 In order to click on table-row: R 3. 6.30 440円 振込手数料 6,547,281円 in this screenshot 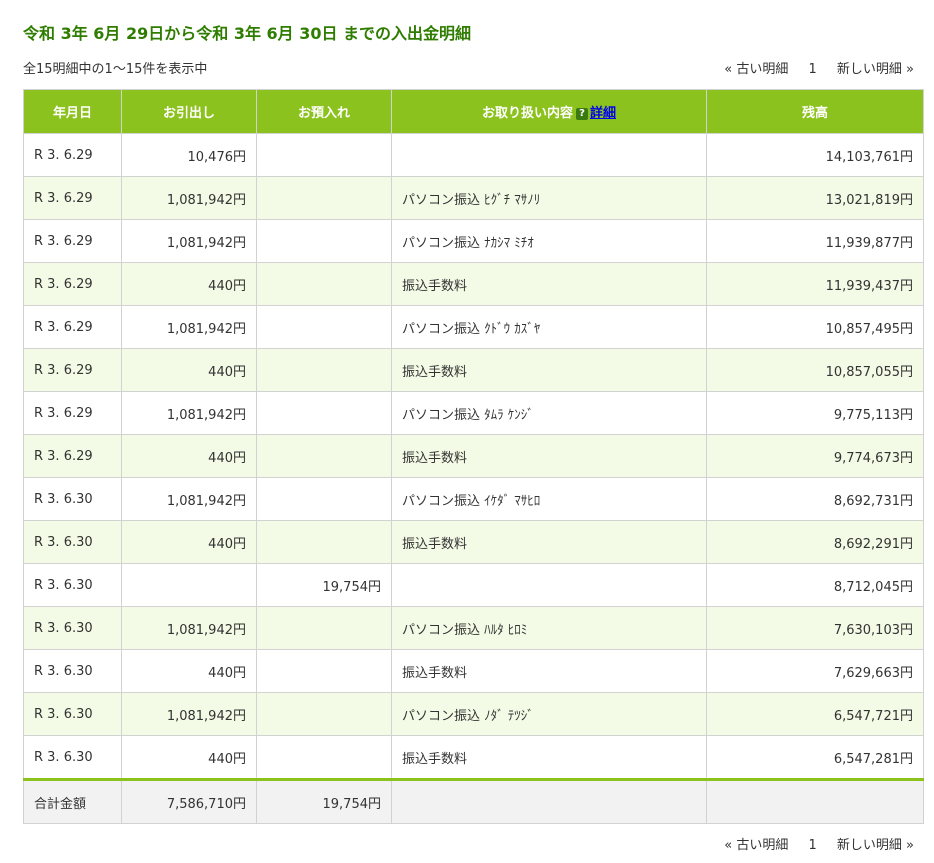, I will do `click(473, 757)`.